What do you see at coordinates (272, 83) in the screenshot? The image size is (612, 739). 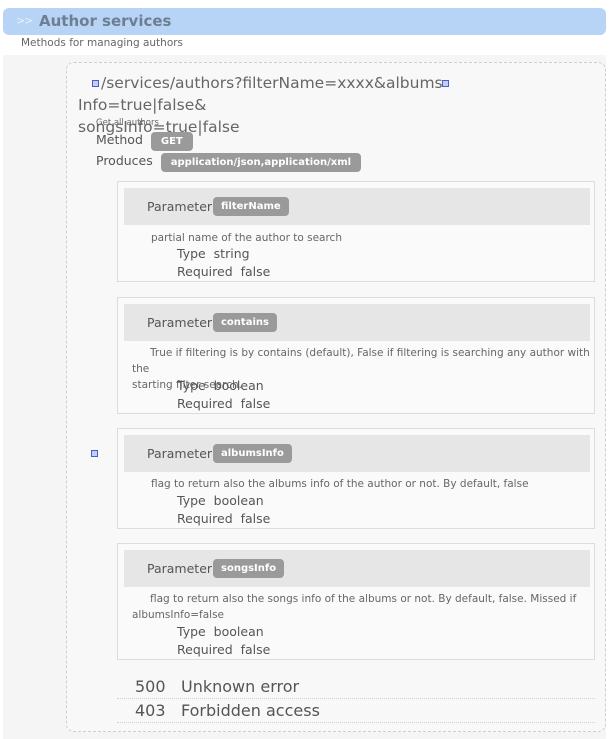 I see `endpoint-path-line1: /services/authors?filterName=xxxx&albums` at bounding box center [272, 83].